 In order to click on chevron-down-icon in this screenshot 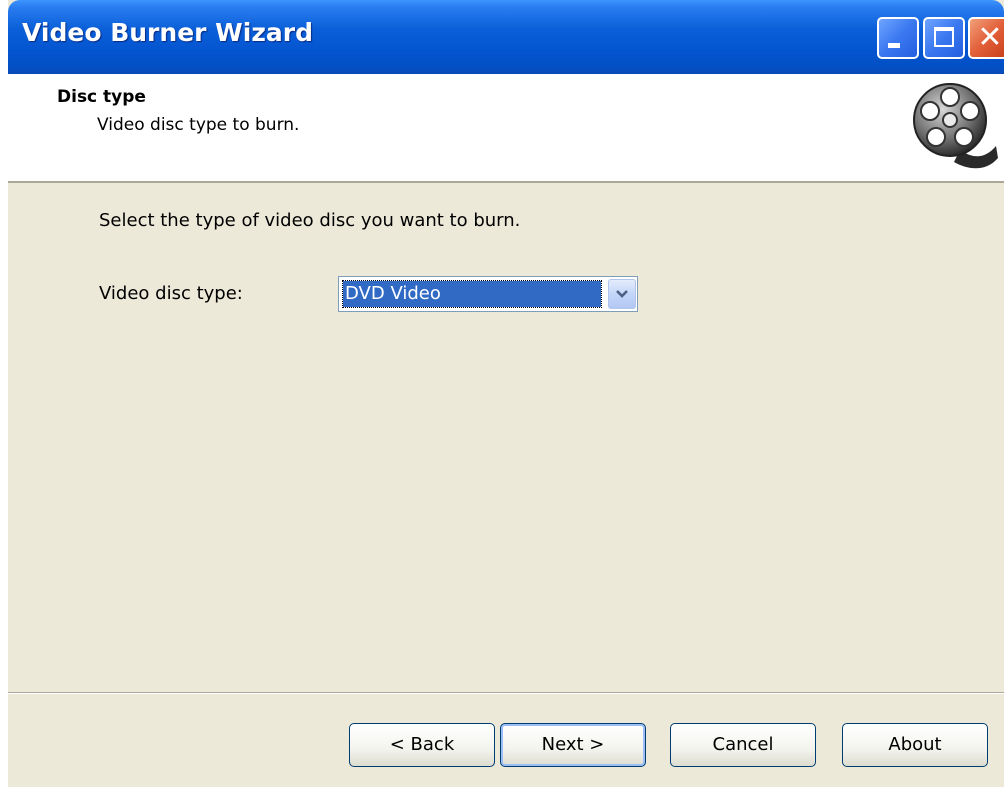, I will do `click(622, 294)`.